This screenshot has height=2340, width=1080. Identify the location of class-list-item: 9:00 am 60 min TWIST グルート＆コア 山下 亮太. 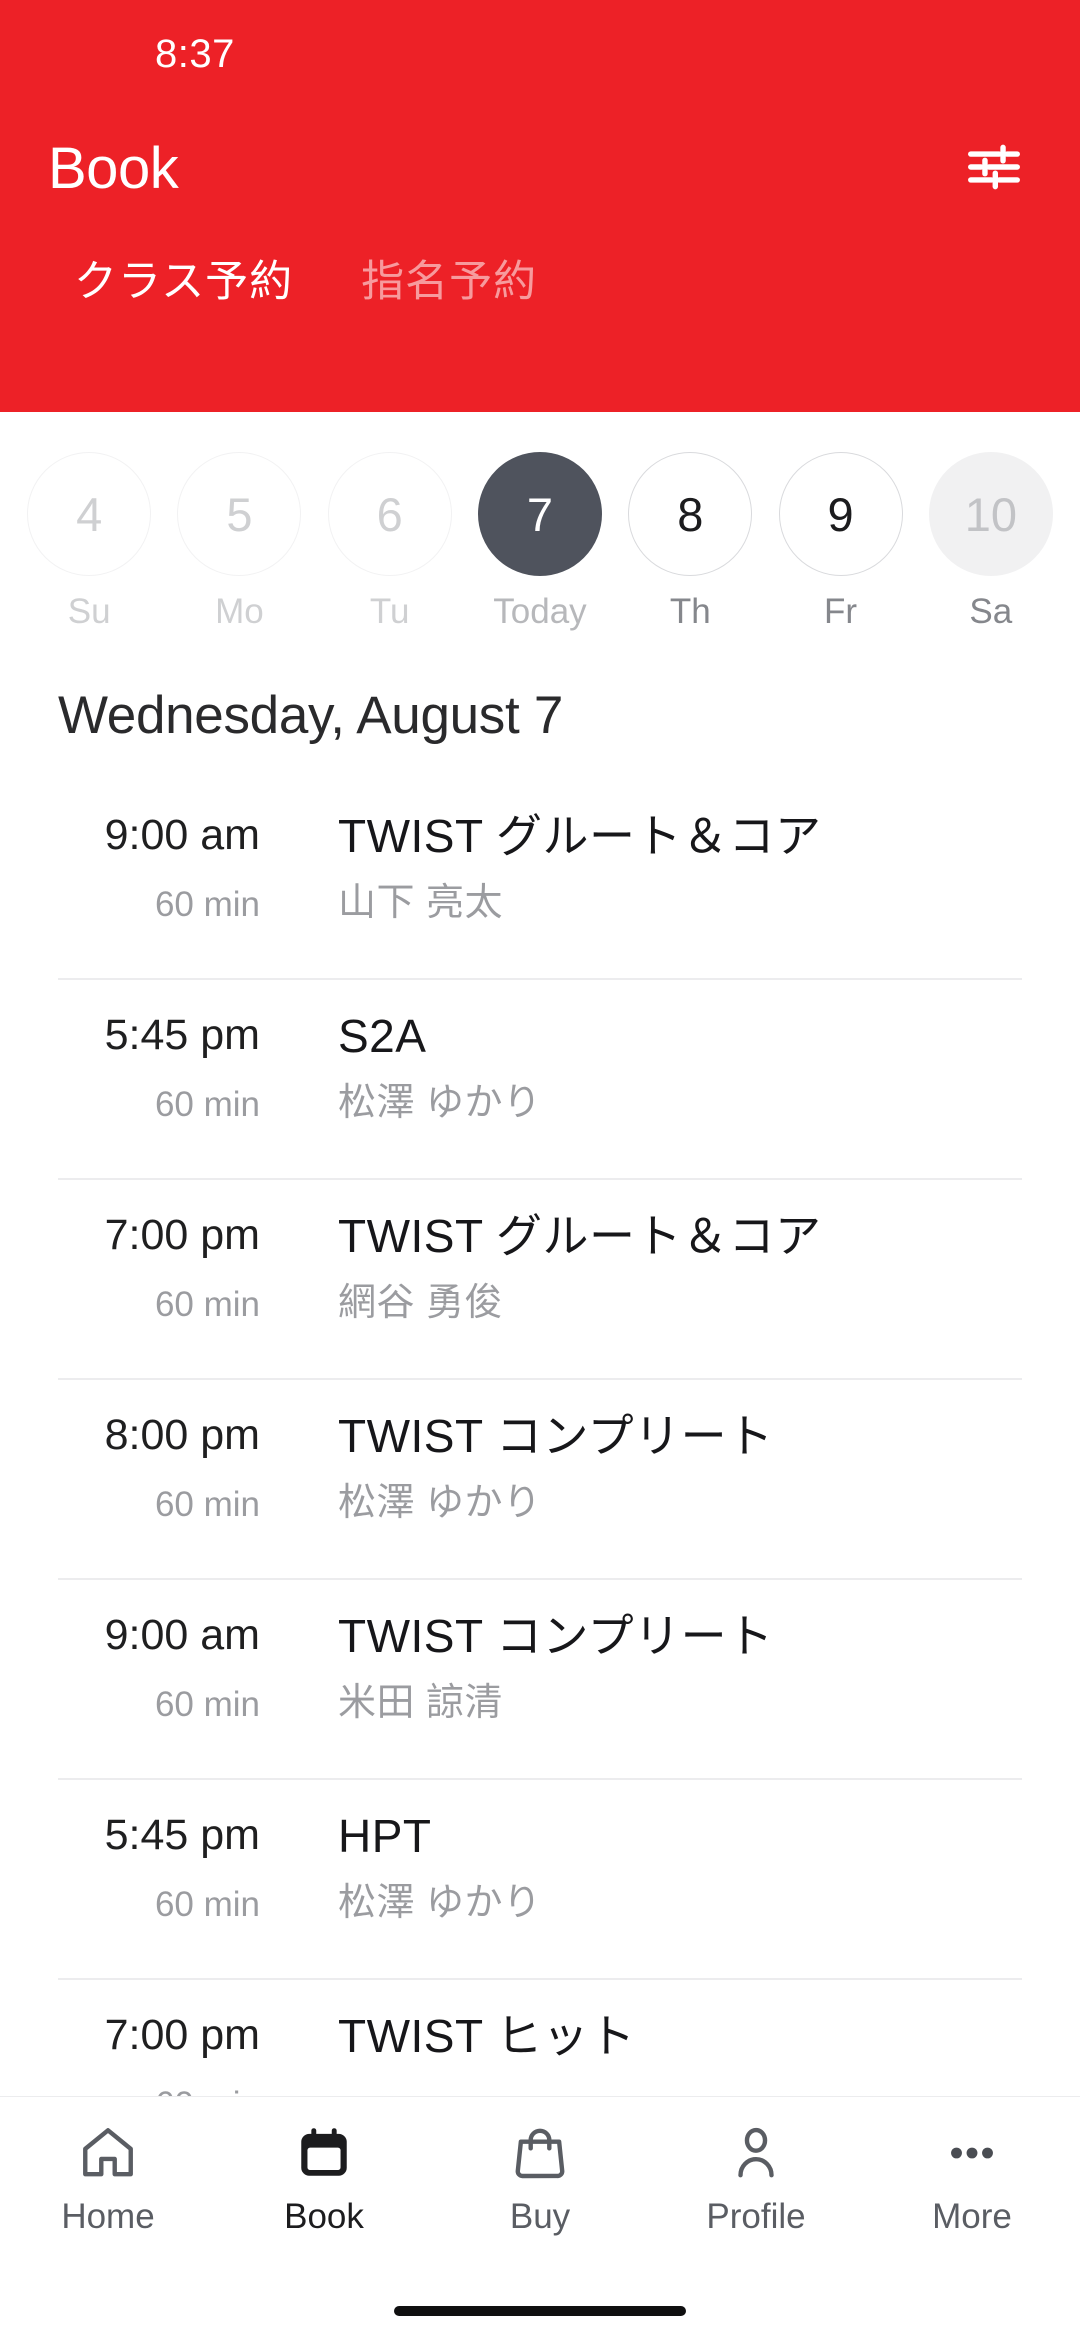
(540, 878).